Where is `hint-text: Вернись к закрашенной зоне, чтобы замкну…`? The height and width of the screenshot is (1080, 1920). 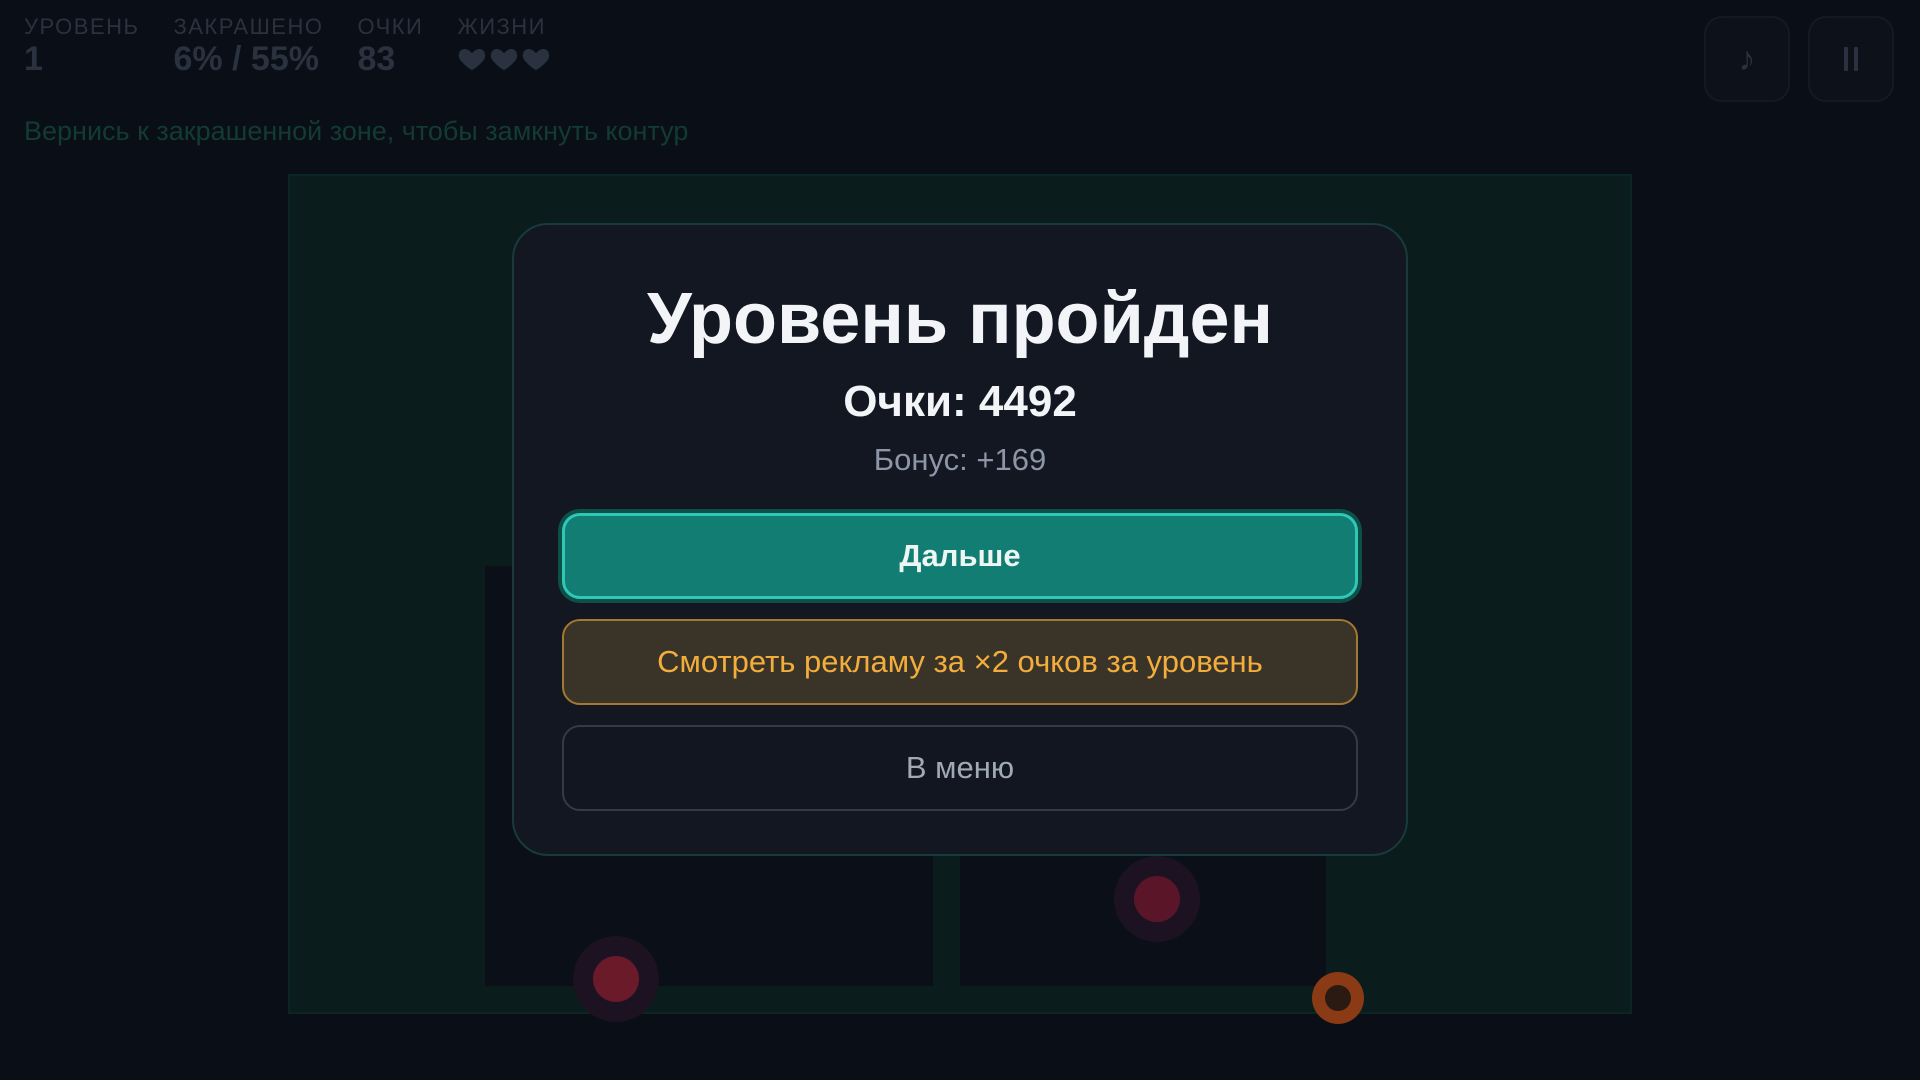 hint-text: Вернись к закрашенной зоне, чтобы замкну… is located at coordinates (356, 131).